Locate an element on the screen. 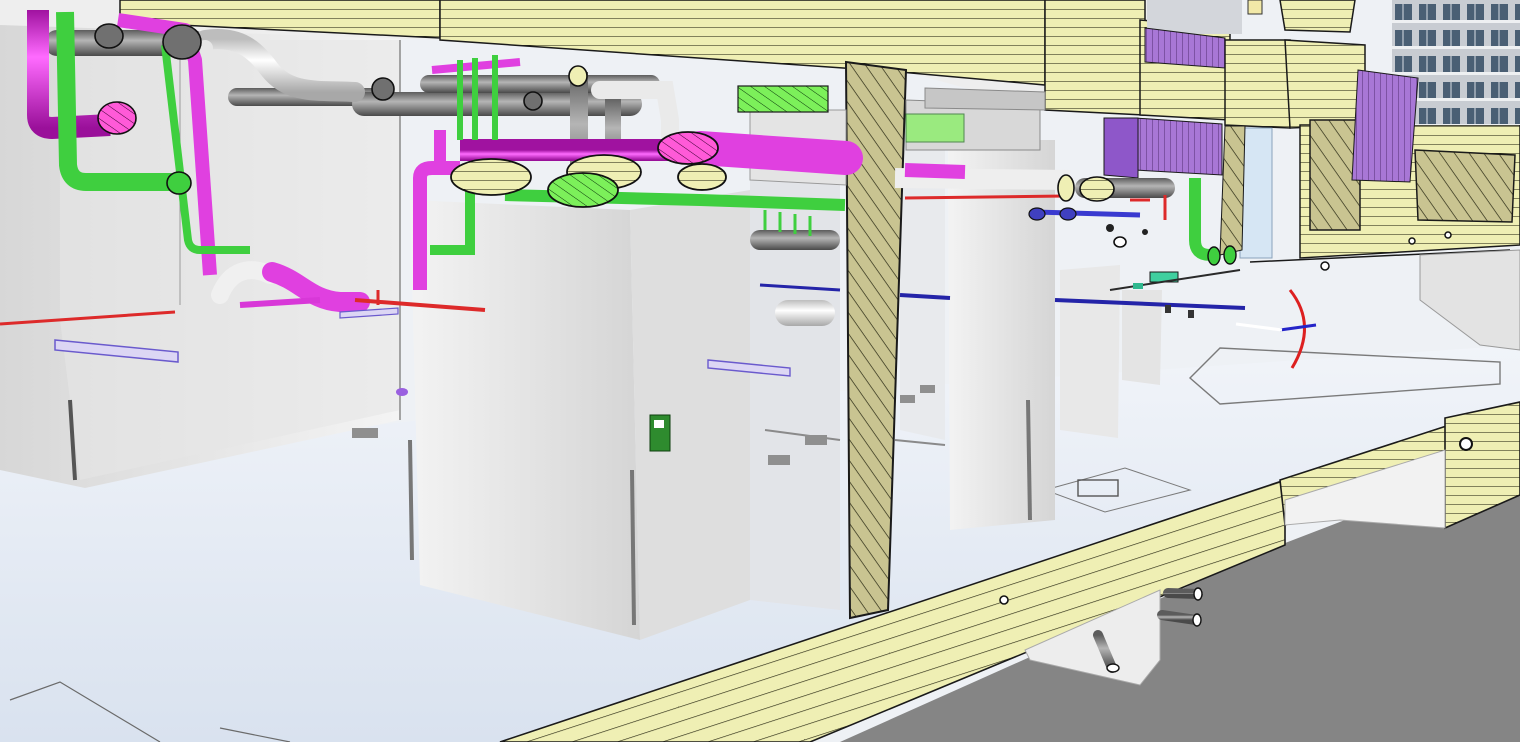 The width and height of the screenshot is (1520, 742). pipe-cut-vent-large is located at coordinates (583, 190).